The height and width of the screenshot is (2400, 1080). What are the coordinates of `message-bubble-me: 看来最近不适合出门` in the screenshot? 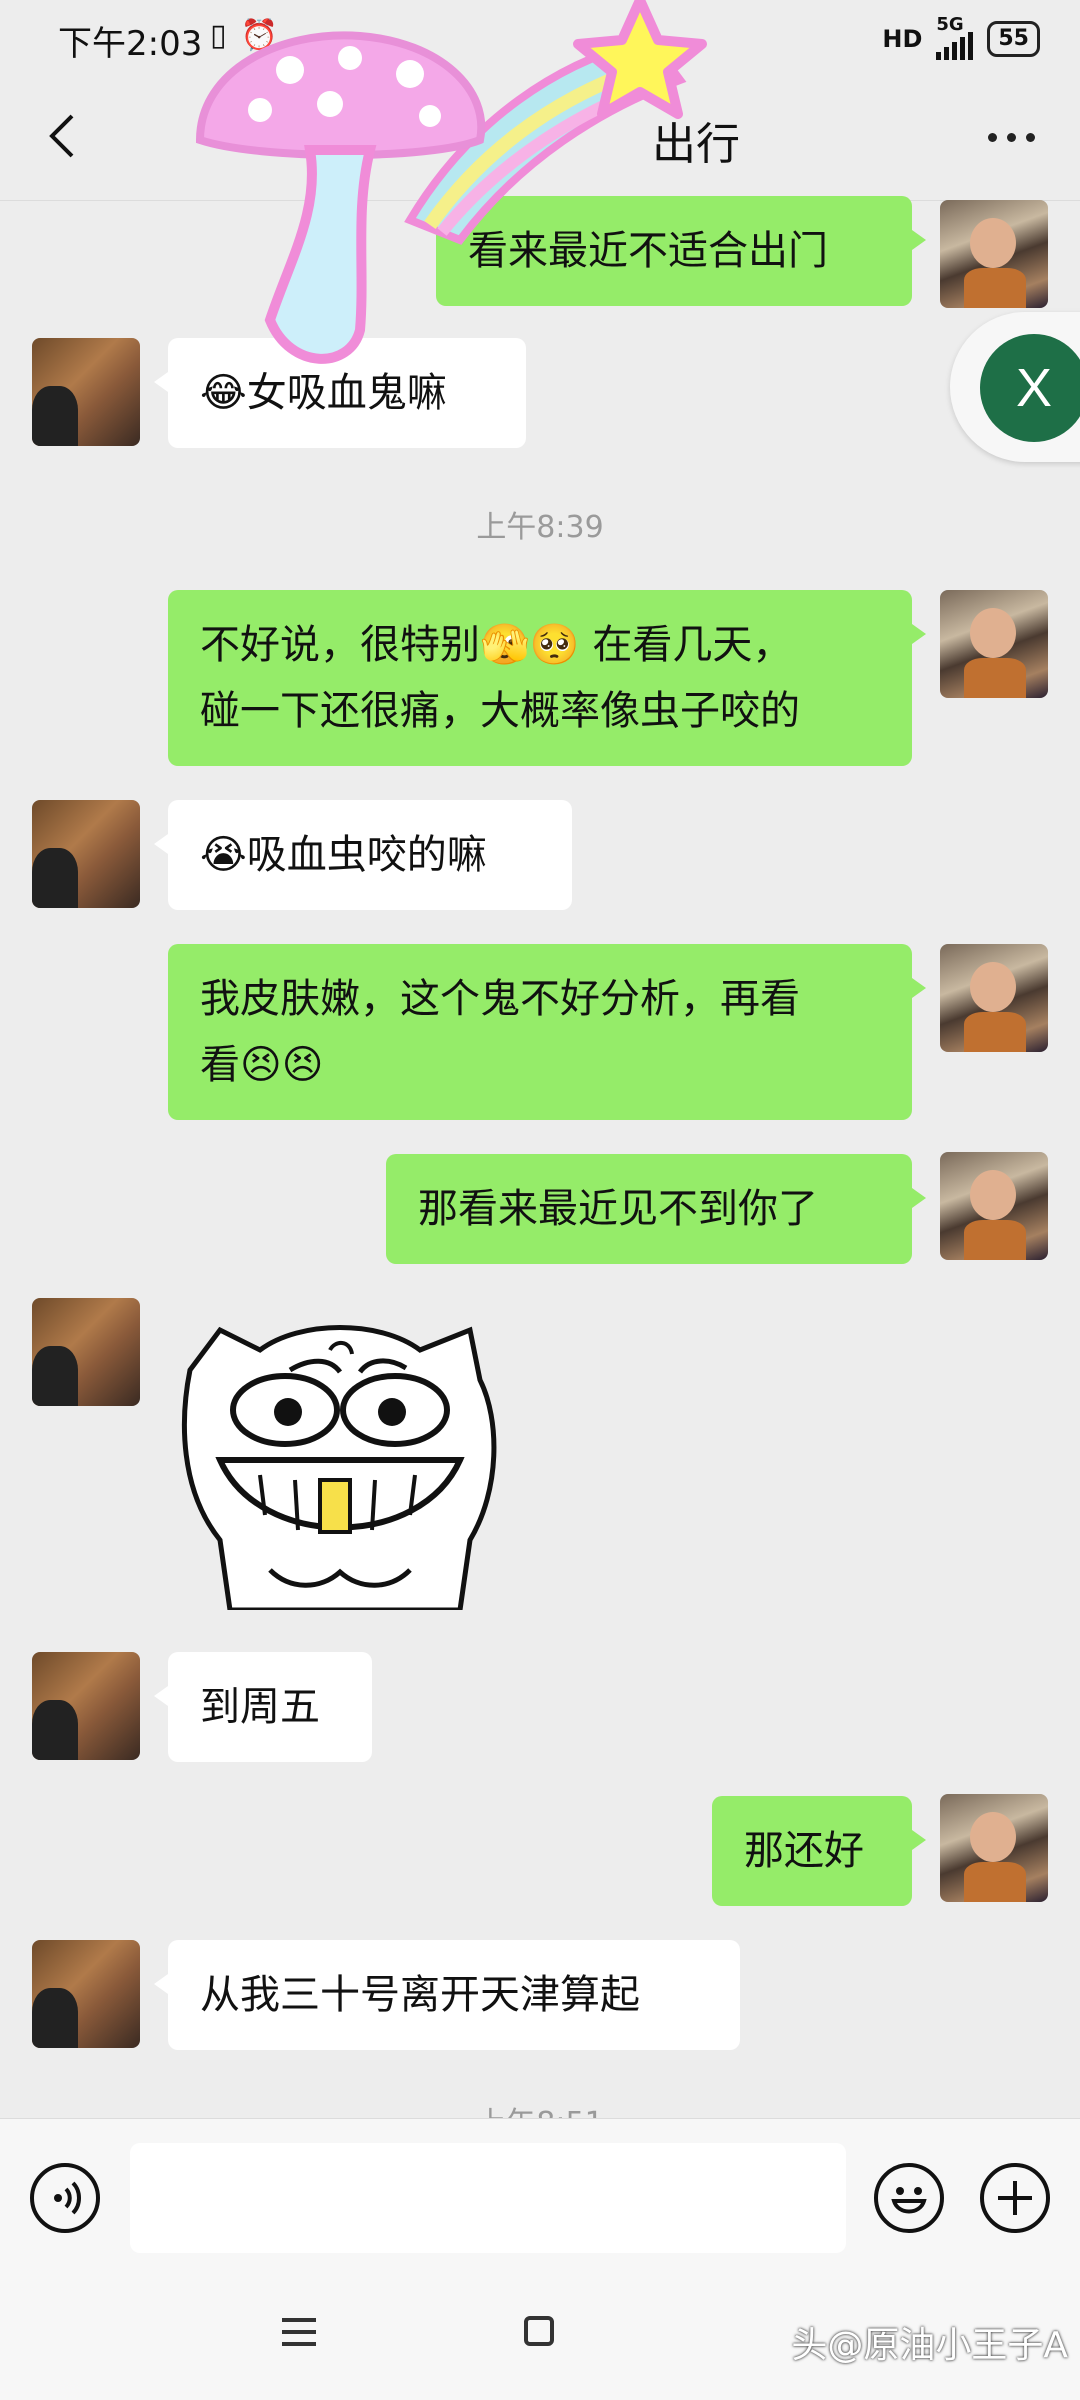 It's located at (681, 251).